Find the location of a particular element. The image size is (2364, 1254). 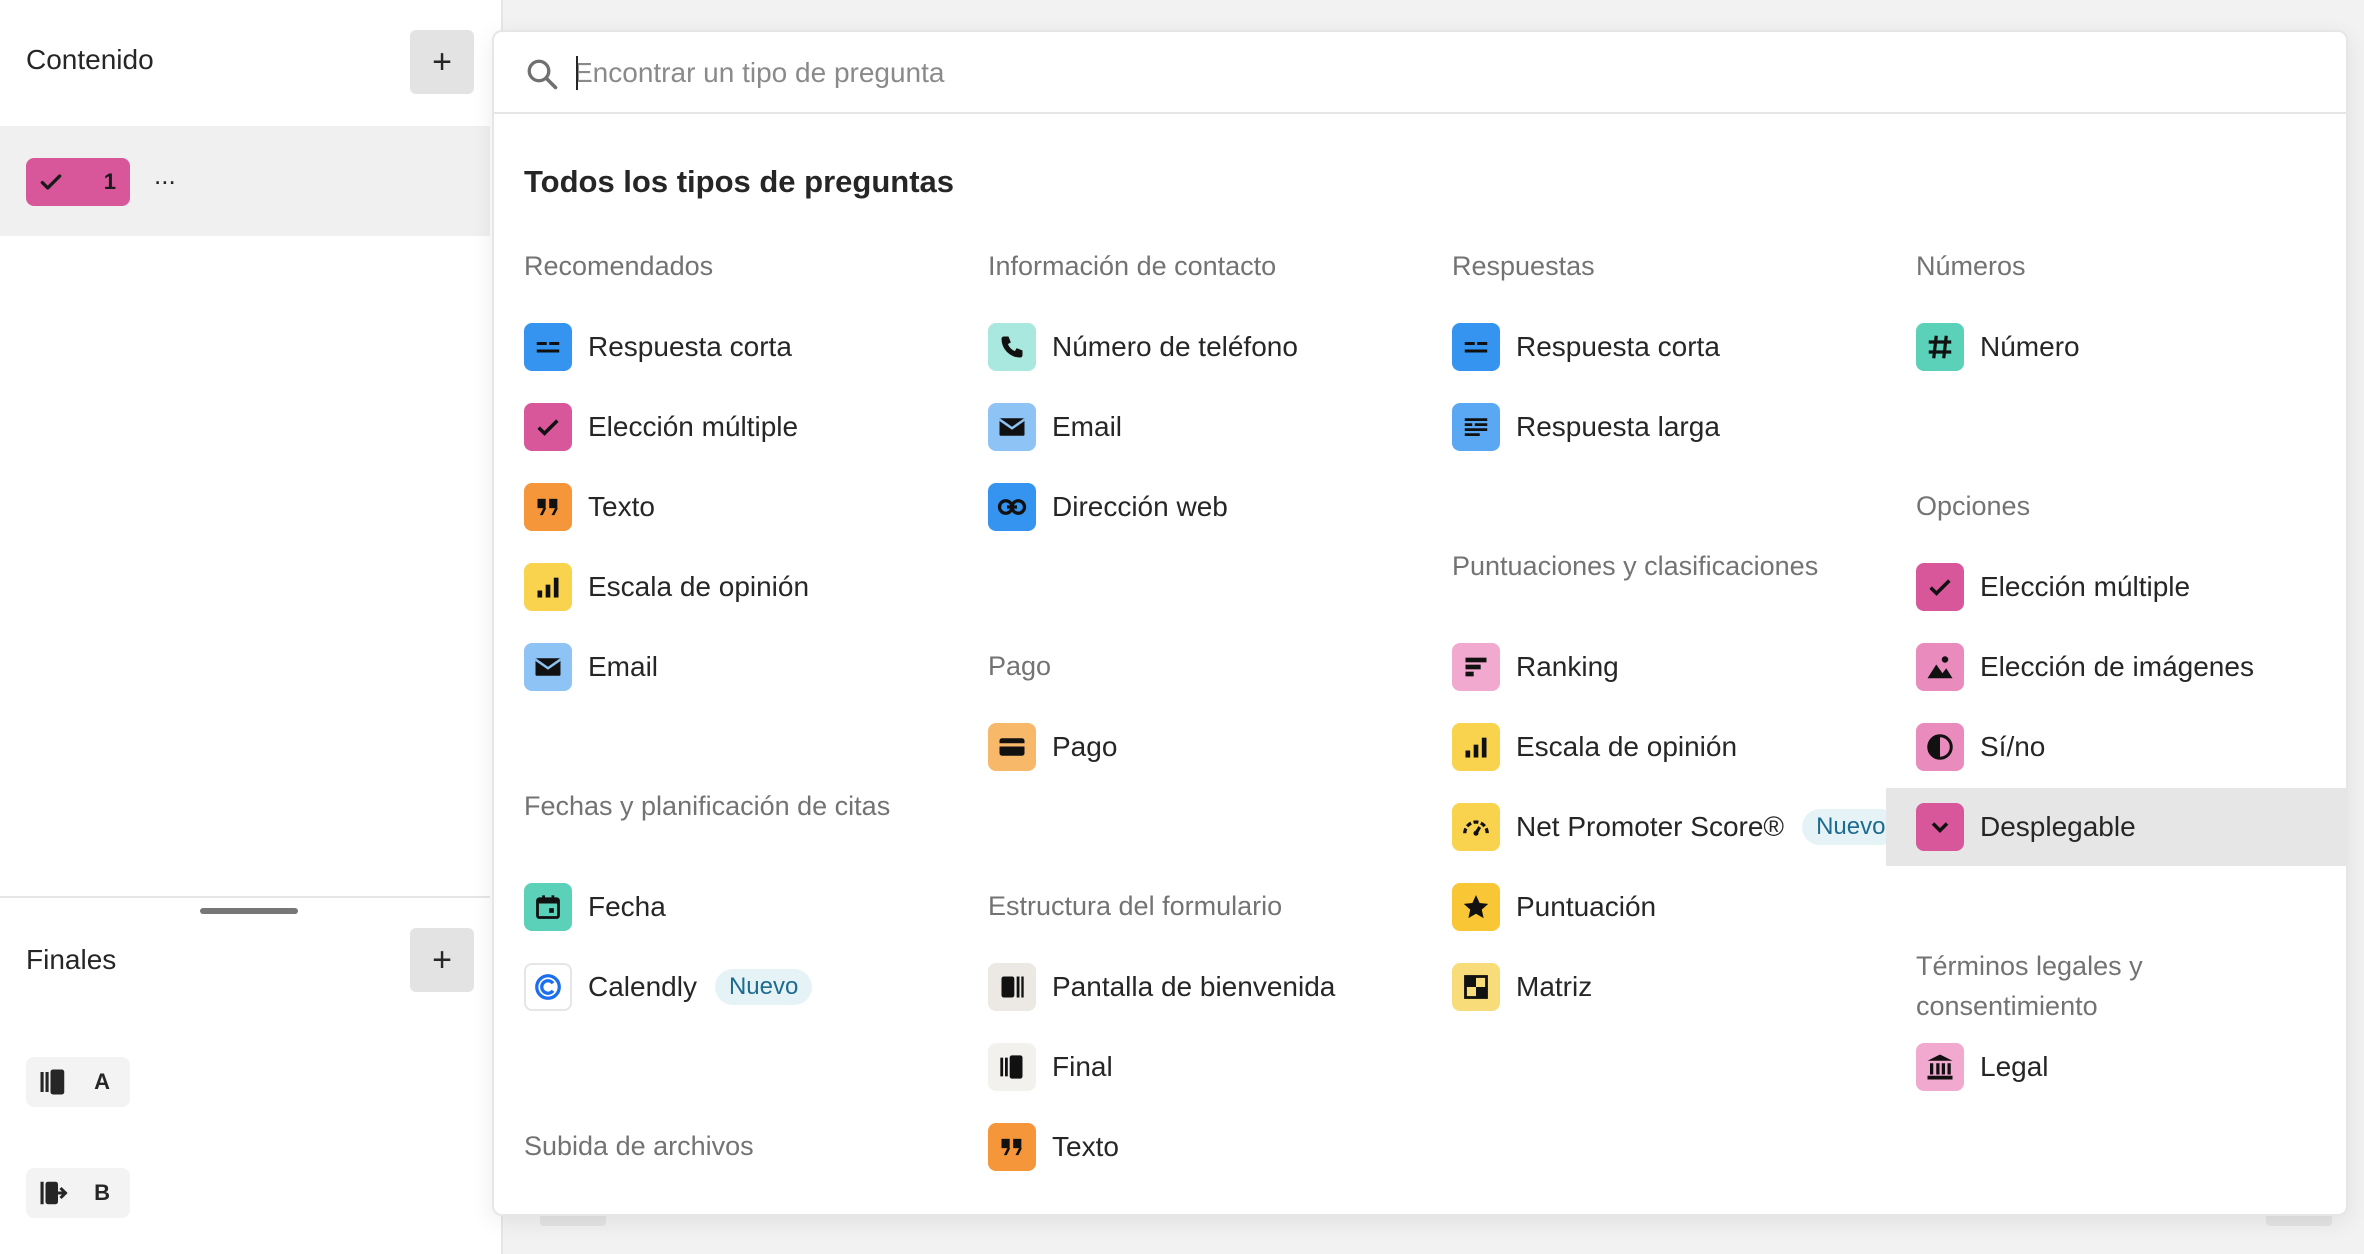

type-label: Calendly is located at coordinates (642, 986).